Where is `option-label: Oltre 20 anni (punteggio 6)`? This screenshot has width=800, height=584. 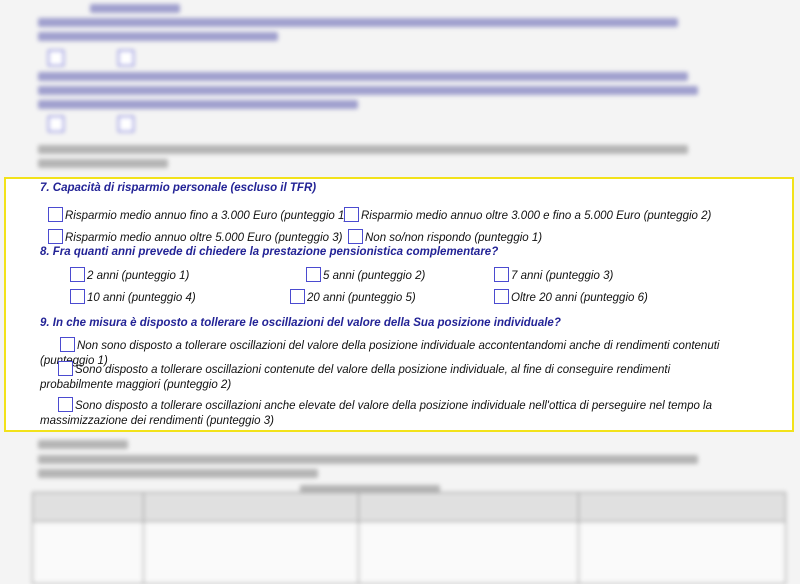
option-label: Oltre 20 anni (punteggio 6) is located at coordinates (579, 298).